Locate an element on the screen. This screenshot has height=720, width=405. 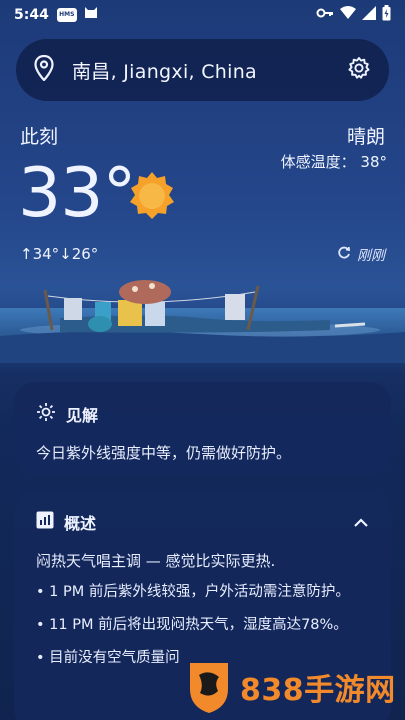
overview-item: • 1 PM 前后紫外线较强，户外活动需注意防护。 is located at coordinates (193, 592).